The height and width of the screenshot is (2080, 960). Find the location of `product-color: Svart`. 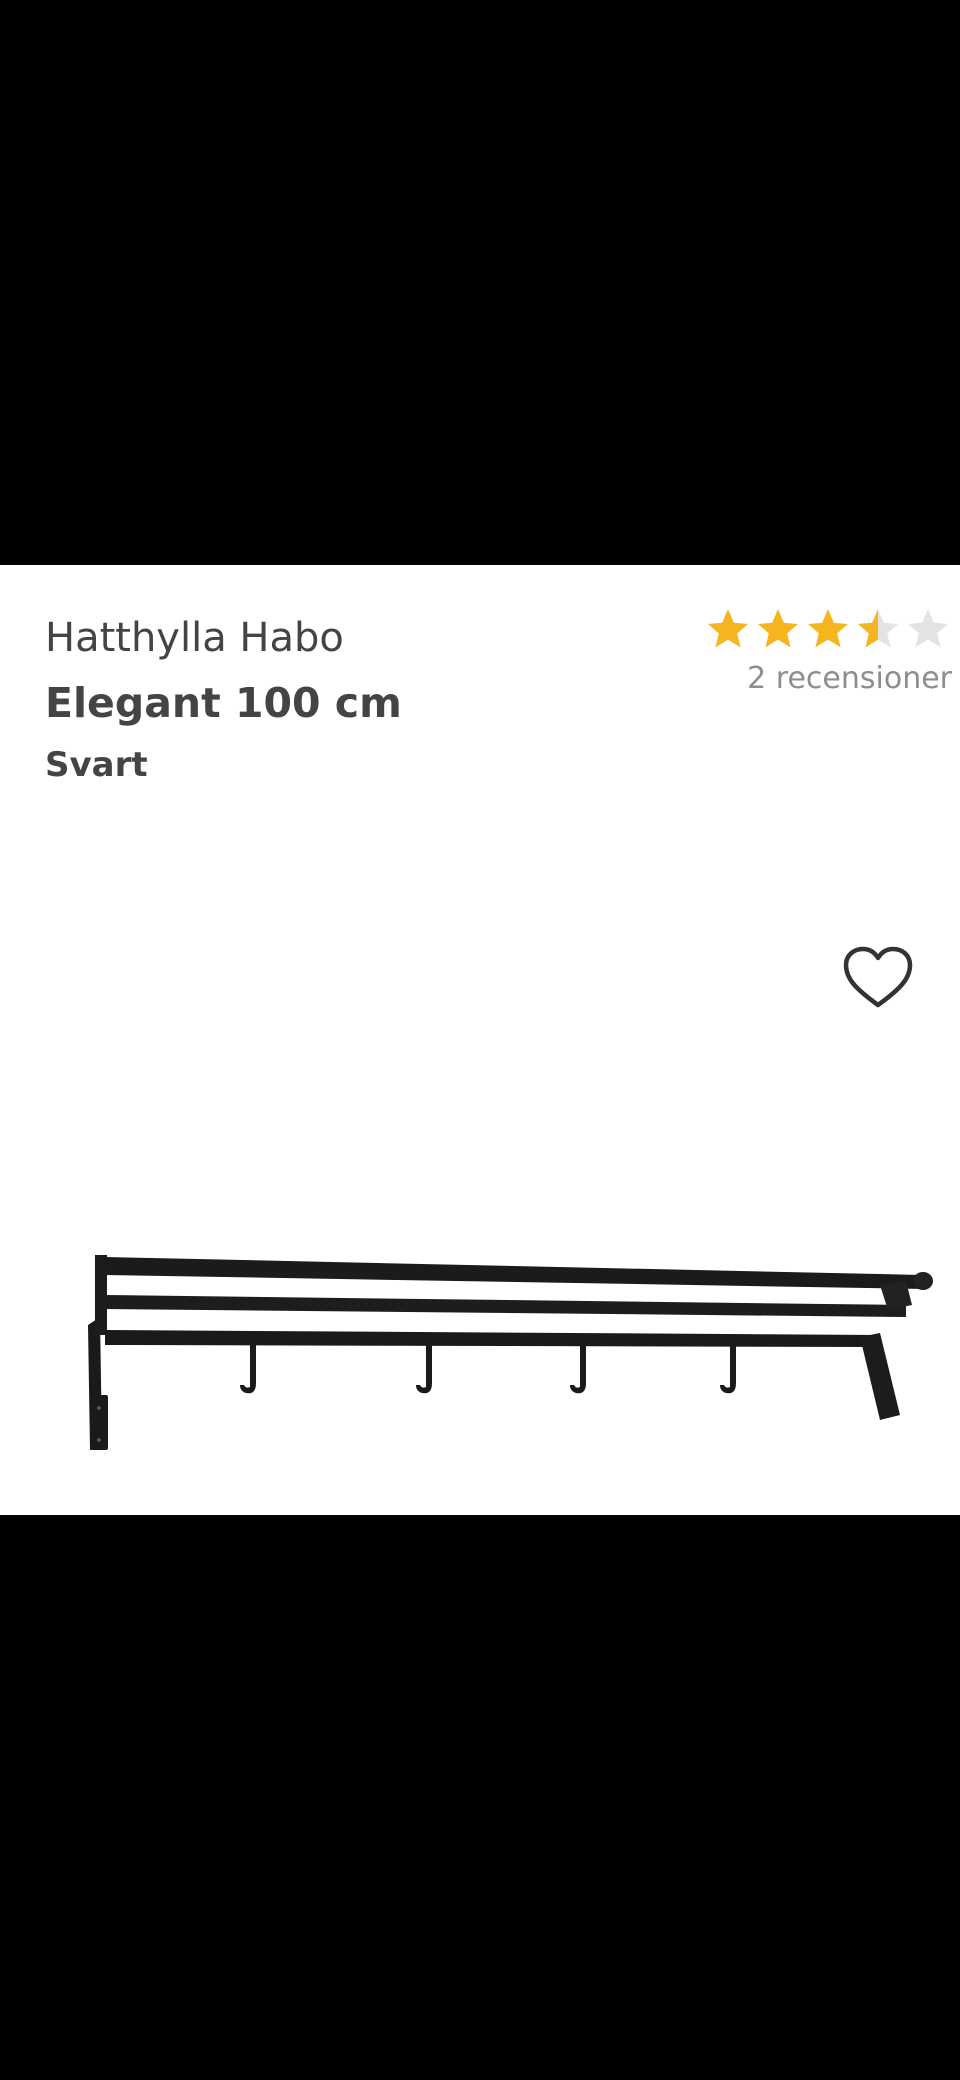

product-color: Svart is located at coordinates (96, 765).